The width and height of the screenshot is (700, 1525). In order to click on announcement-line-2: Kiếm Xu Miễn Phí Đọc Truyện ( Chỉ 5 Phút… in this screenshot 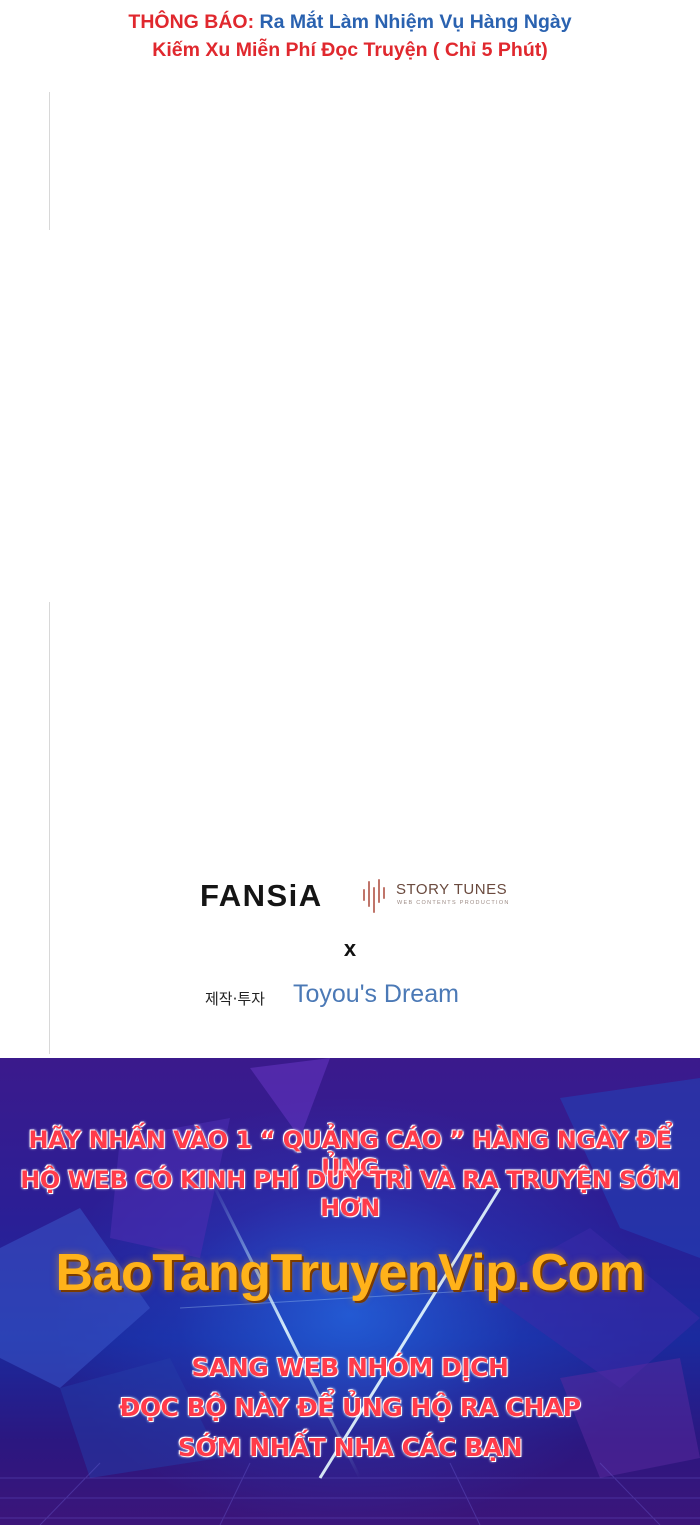, I will do `click(350, 50)`.